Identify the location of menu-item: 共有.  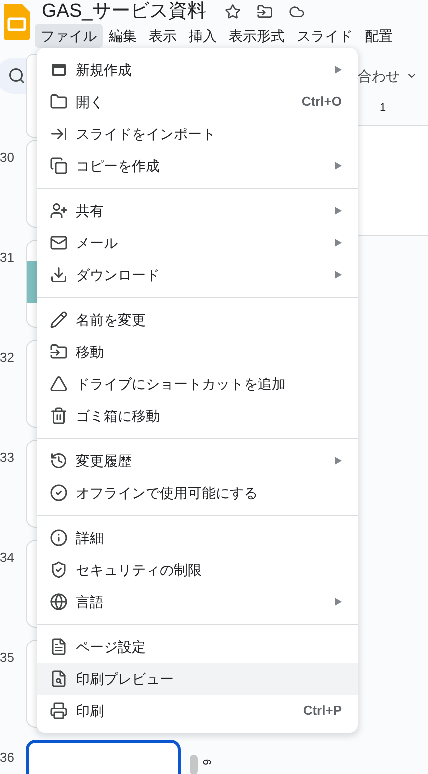
(197, 211).